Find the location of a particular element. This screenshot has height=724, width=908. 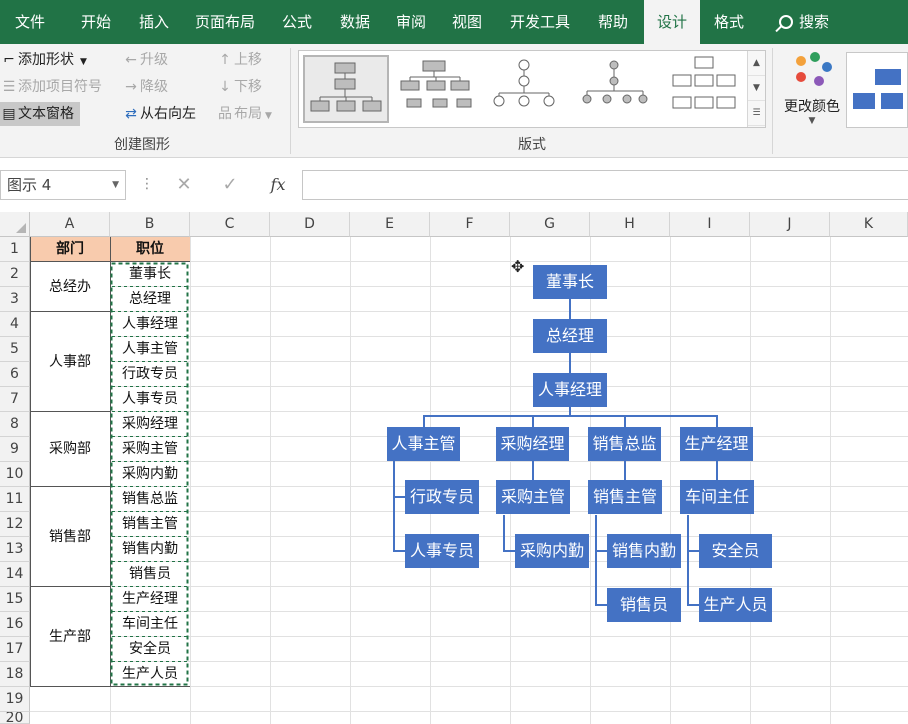

row-header: 19 is located at coordinates (15, 699).